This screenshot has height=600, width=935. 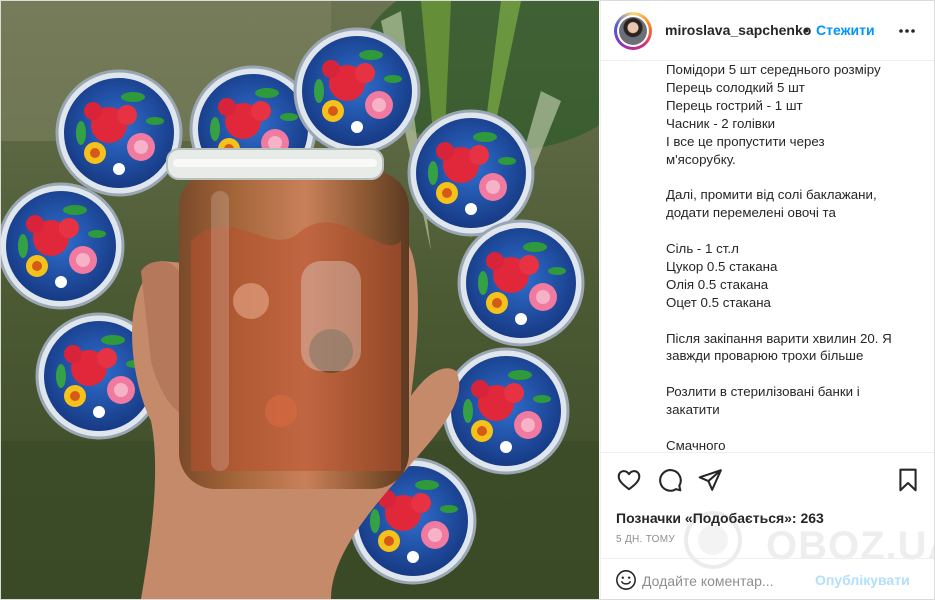 I want to click on post-timestamp: 5 ДН. ТОМУ, so click(x=645, y=539).